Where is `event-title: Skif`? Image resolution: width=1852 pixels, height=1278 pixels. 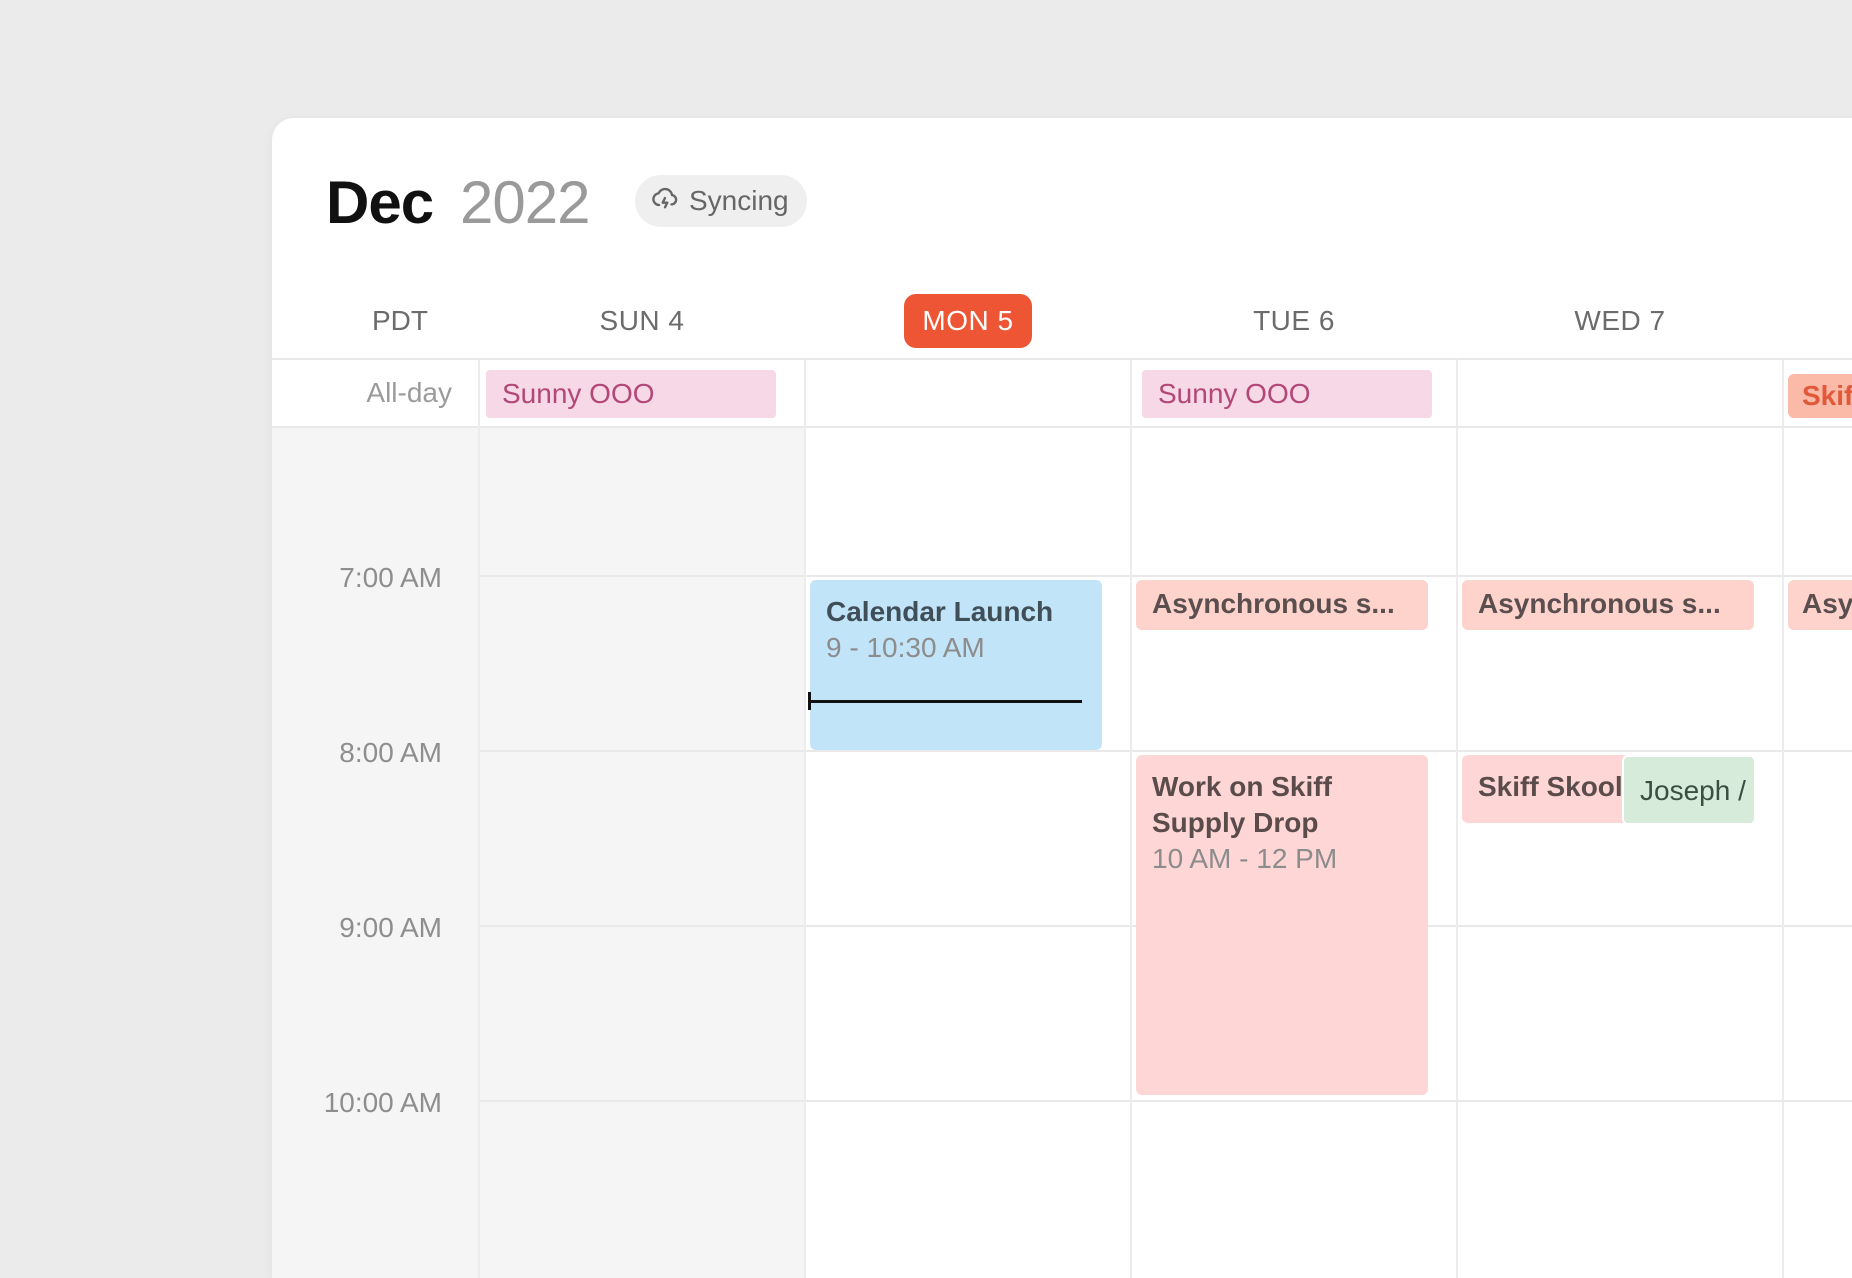
event-title: Skif is located at coordinates (1827, 395).